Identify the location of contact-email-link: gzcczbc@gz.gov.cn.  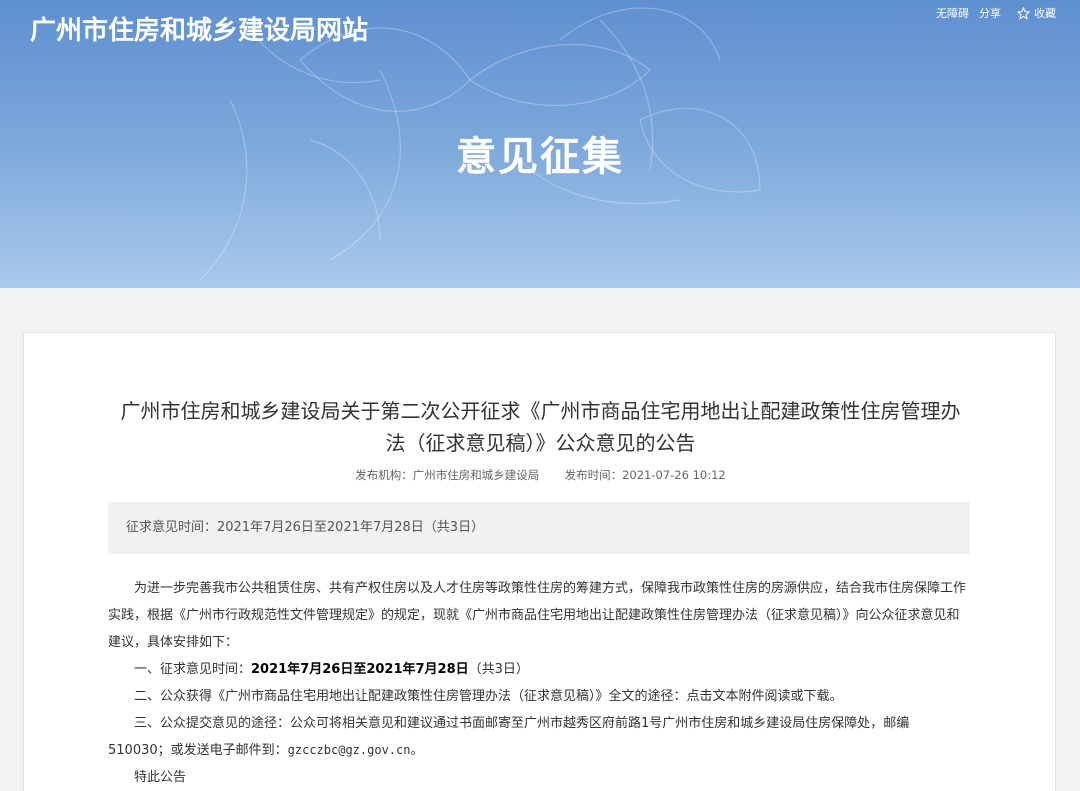
(349, 750).